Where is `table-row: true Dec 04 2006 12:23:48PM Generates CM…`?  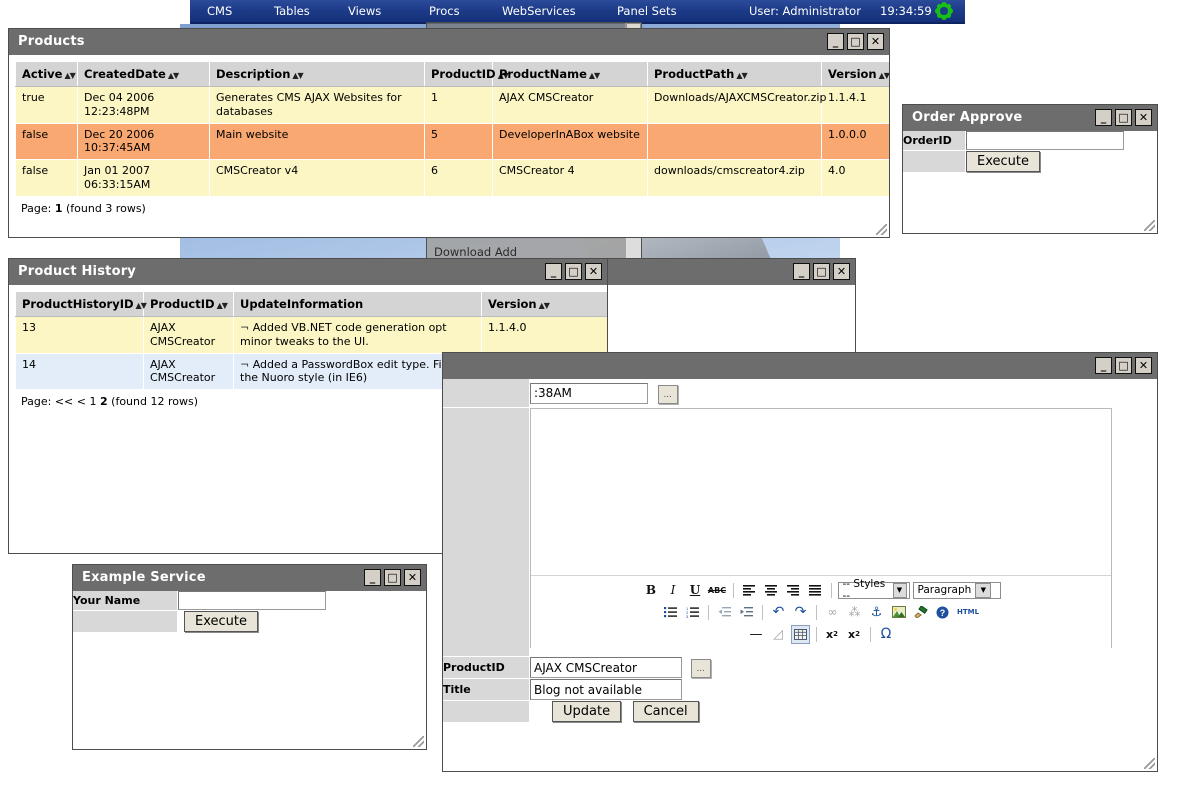
table-row: true Dec 04 2006 12:23:48PM Generates CM… is located at coordinates (452, 105).